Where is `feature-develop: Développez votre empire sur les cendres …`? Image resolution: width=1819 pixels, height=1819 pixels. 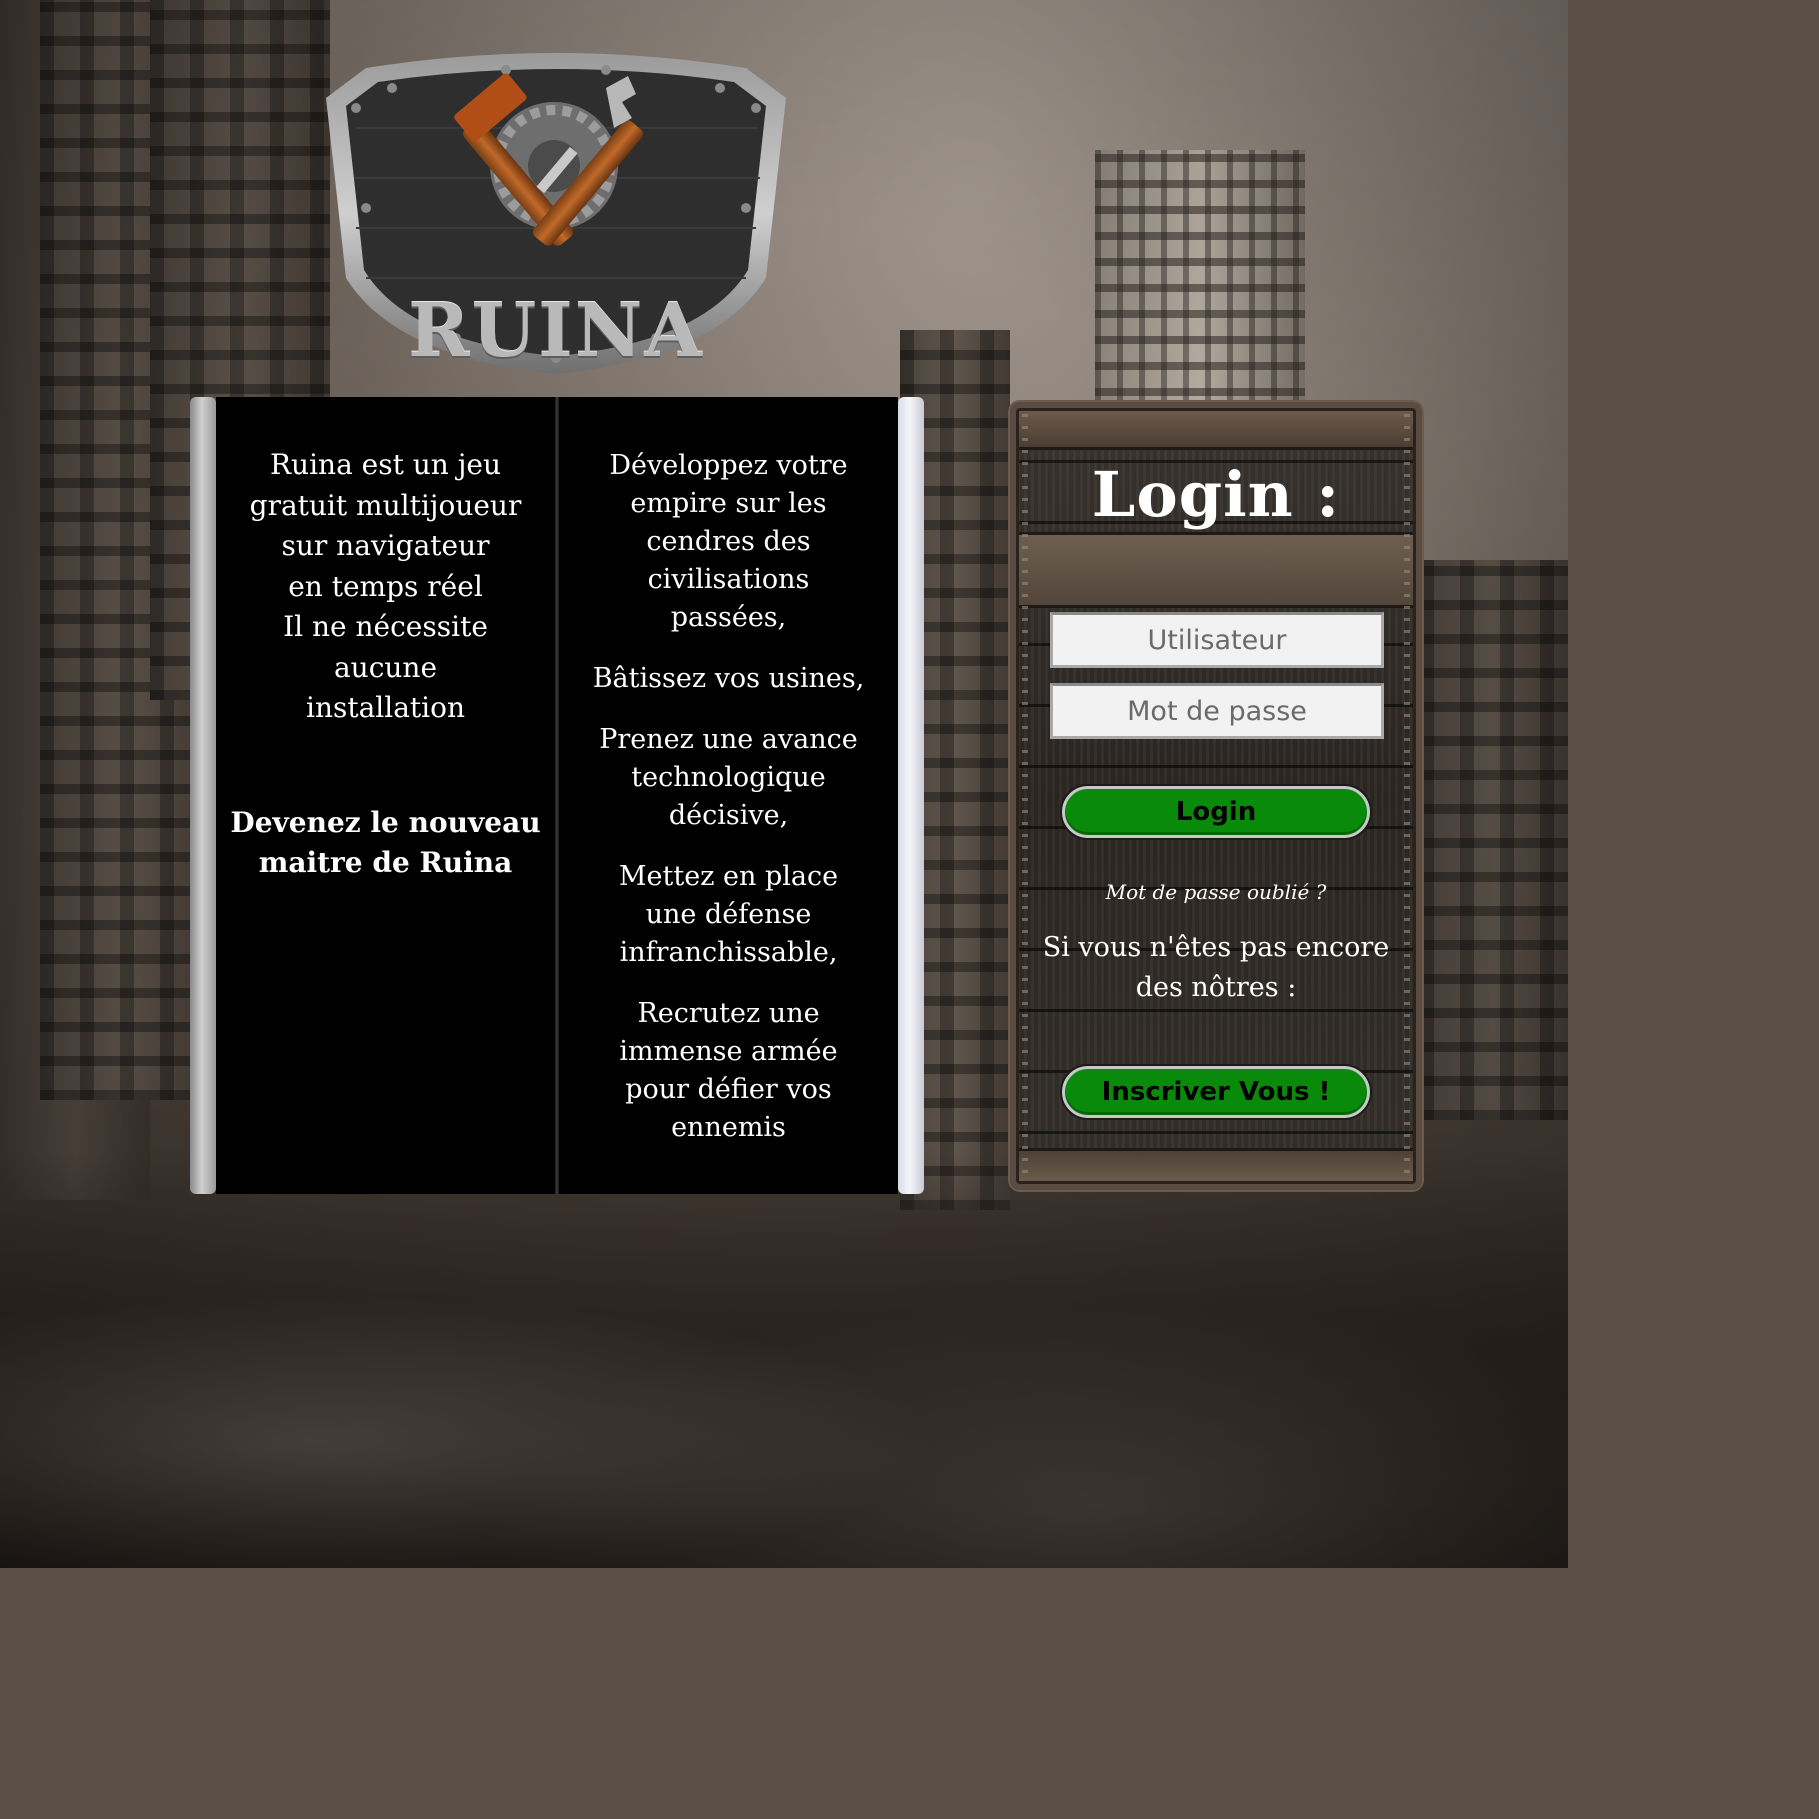 feature-develop: Développez votre empire sur les cendres … is located at coordinates (728, 541).